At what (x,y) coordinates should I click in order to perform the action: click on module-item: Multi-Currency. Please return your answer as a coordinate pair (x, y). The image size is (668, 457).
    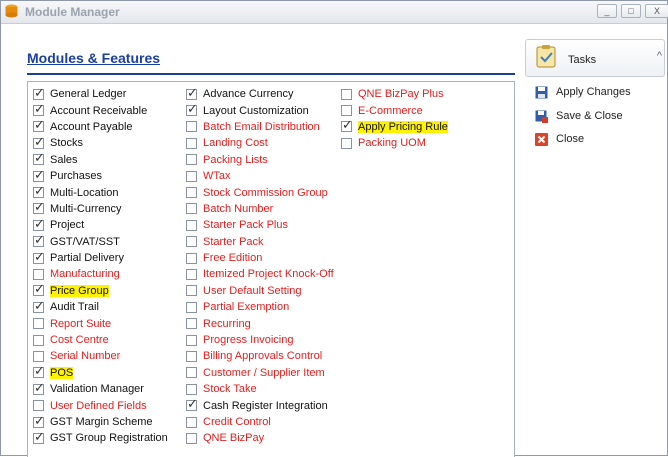
    Looking at the image, I should click on (100, 208).